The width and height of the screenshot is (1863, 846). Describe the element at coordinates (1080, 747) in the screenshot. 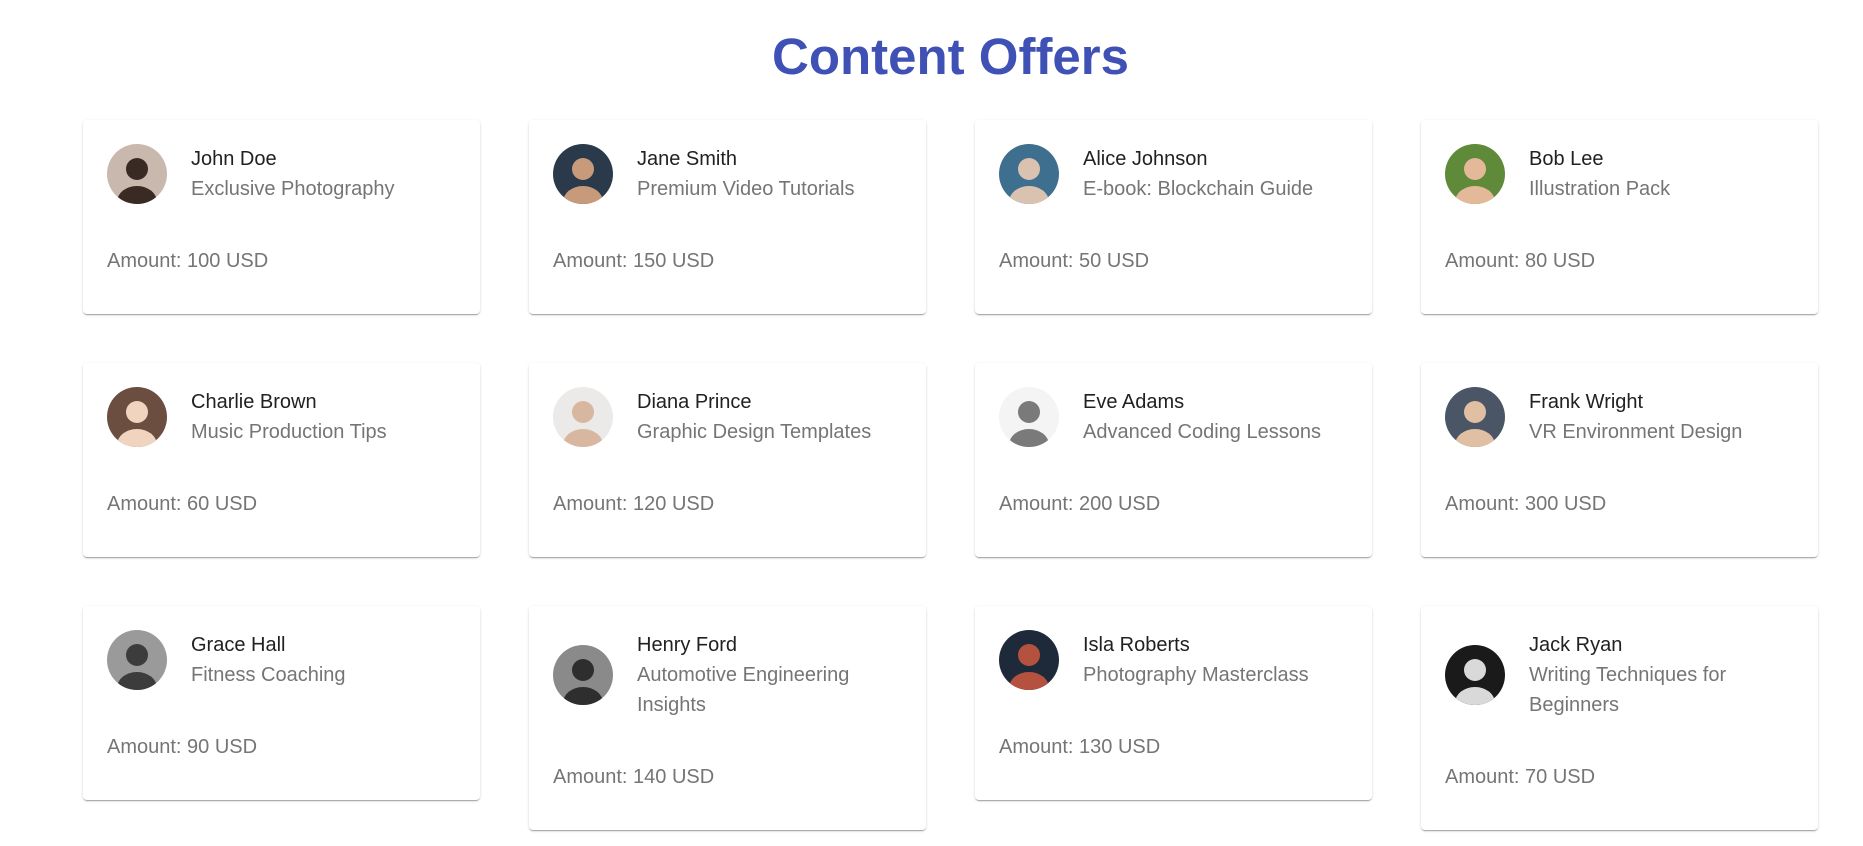

I see `offer-amount: Amount: 130 USD` at that location.